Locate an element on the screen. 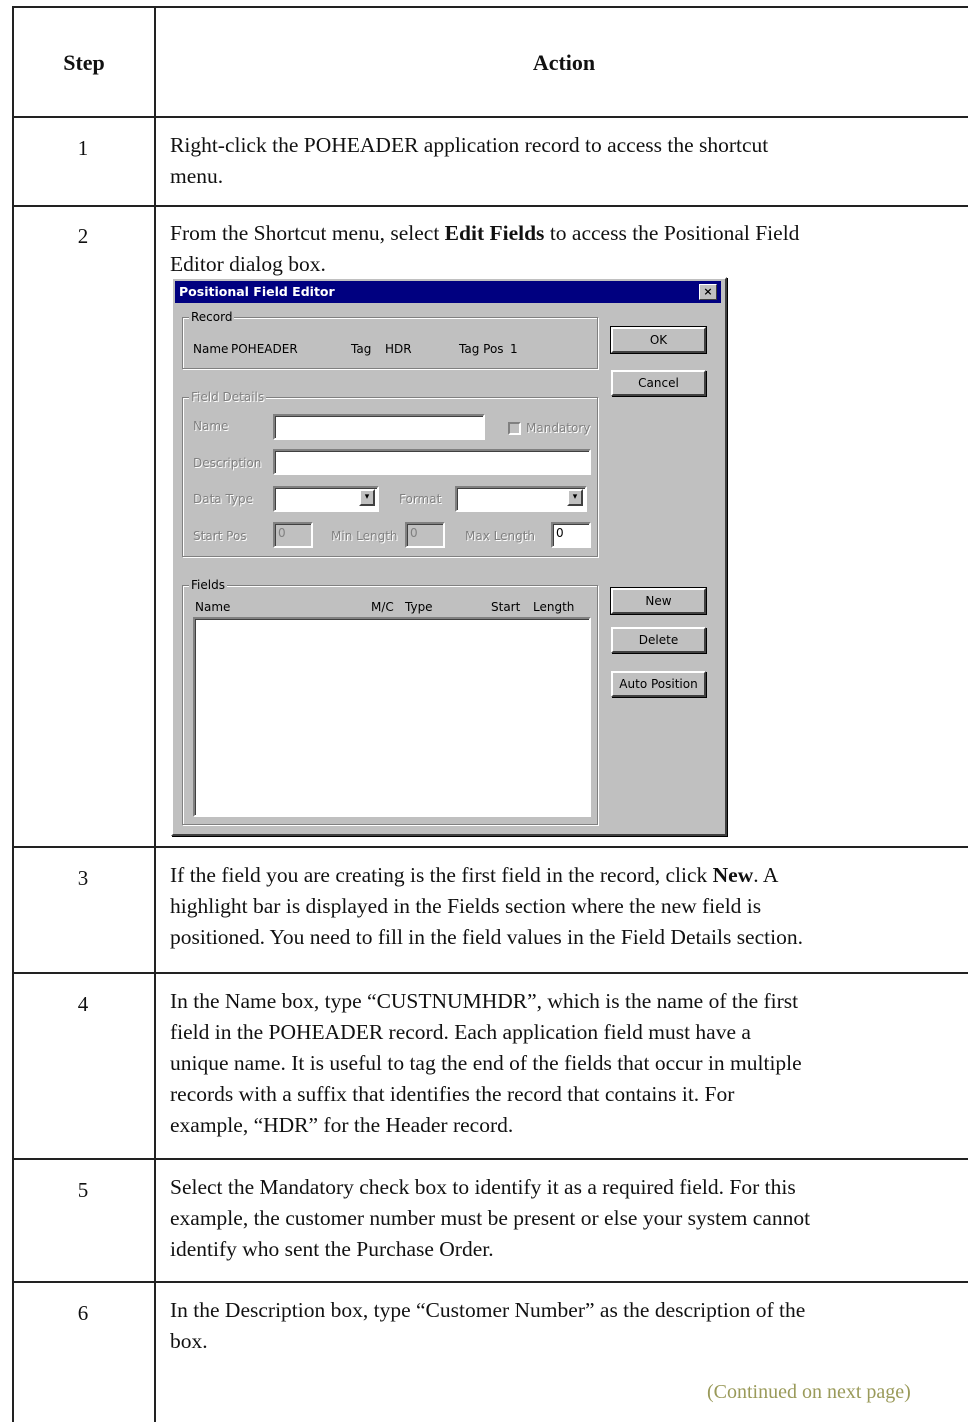 The width and height of the screenshot is (968, 1422). text-run: . A is located at coordinates (766, 875).